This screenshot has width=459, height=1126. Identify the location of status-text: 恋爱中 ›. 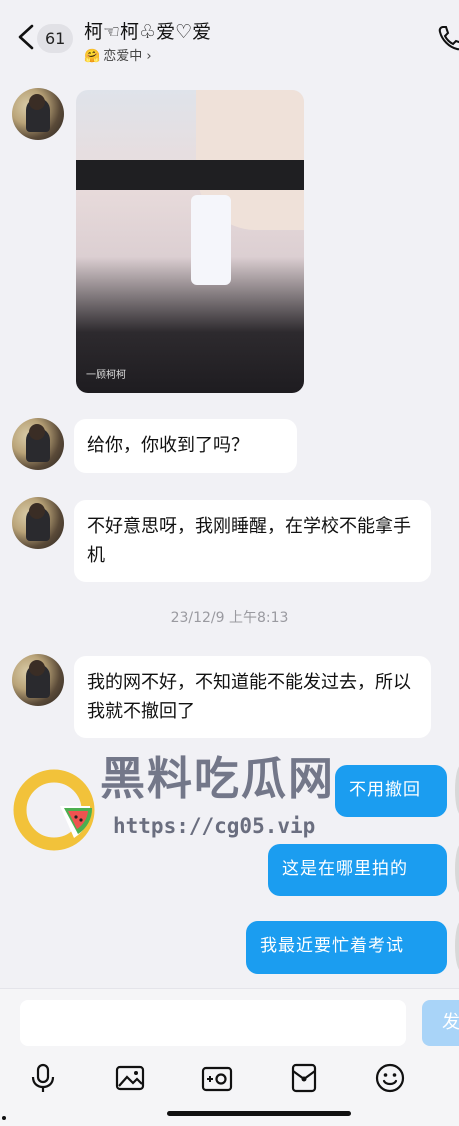
(127, 56).